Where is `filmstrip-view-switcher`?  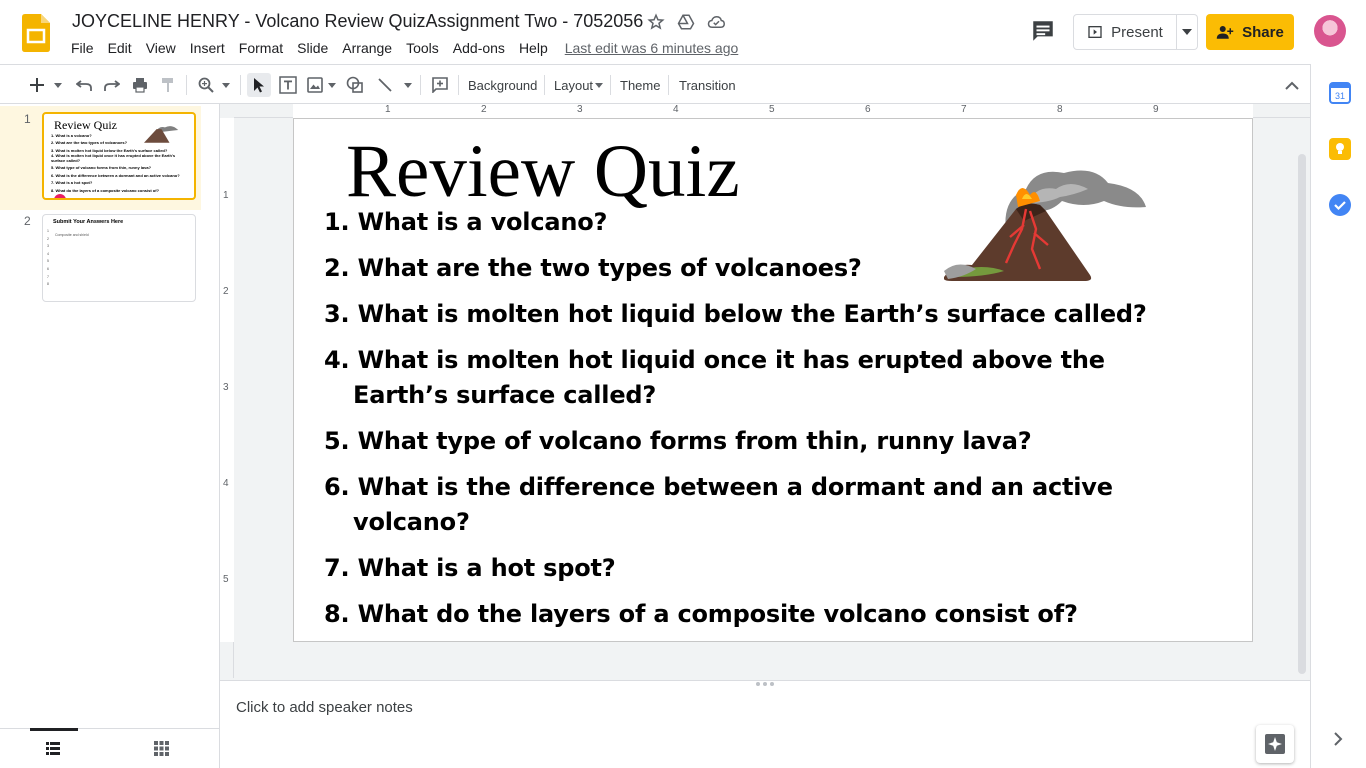 filmstrip-view-switcher is located at coordinates (109, 748).